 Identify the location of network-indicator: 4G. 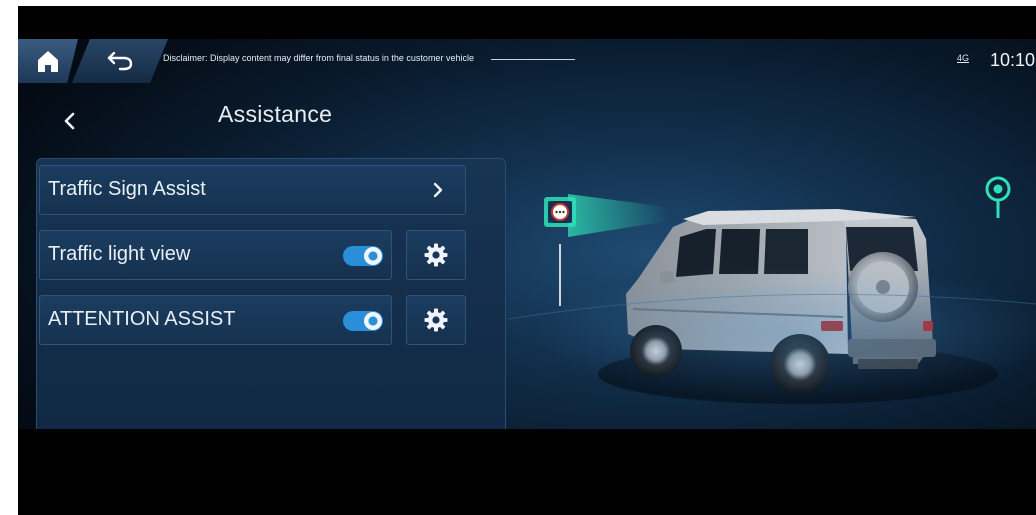
(963, 58).